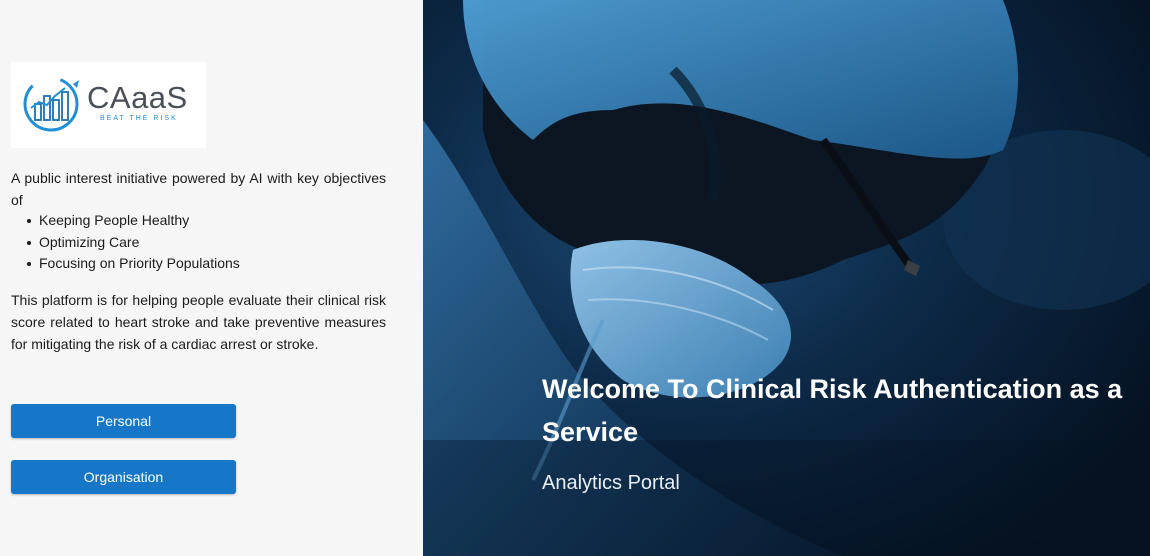  Describe the element at coordinates (51, 104) in the screenshot. I see `logo-mark-icon` at that location.